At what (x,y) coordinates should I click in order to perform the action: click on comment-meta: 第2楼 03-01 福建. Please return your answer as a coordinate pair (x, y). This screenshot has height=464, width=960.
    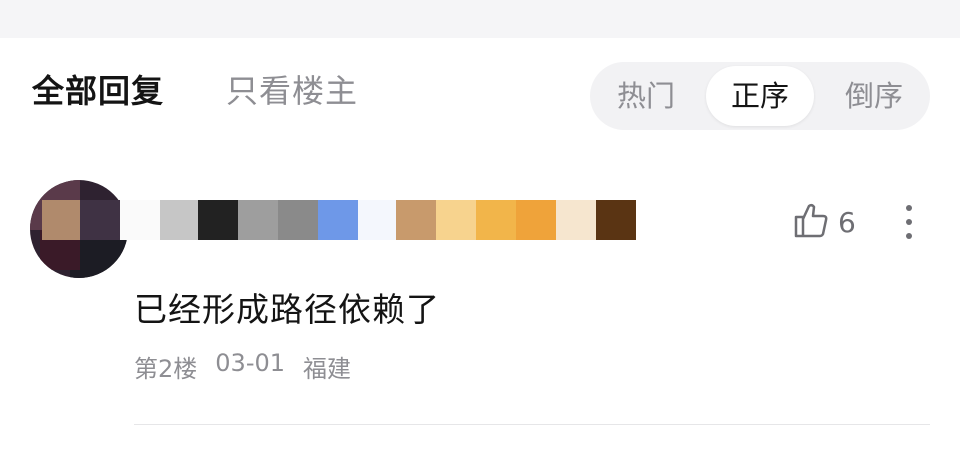
    Looking at the image, I should click on (242, 366).